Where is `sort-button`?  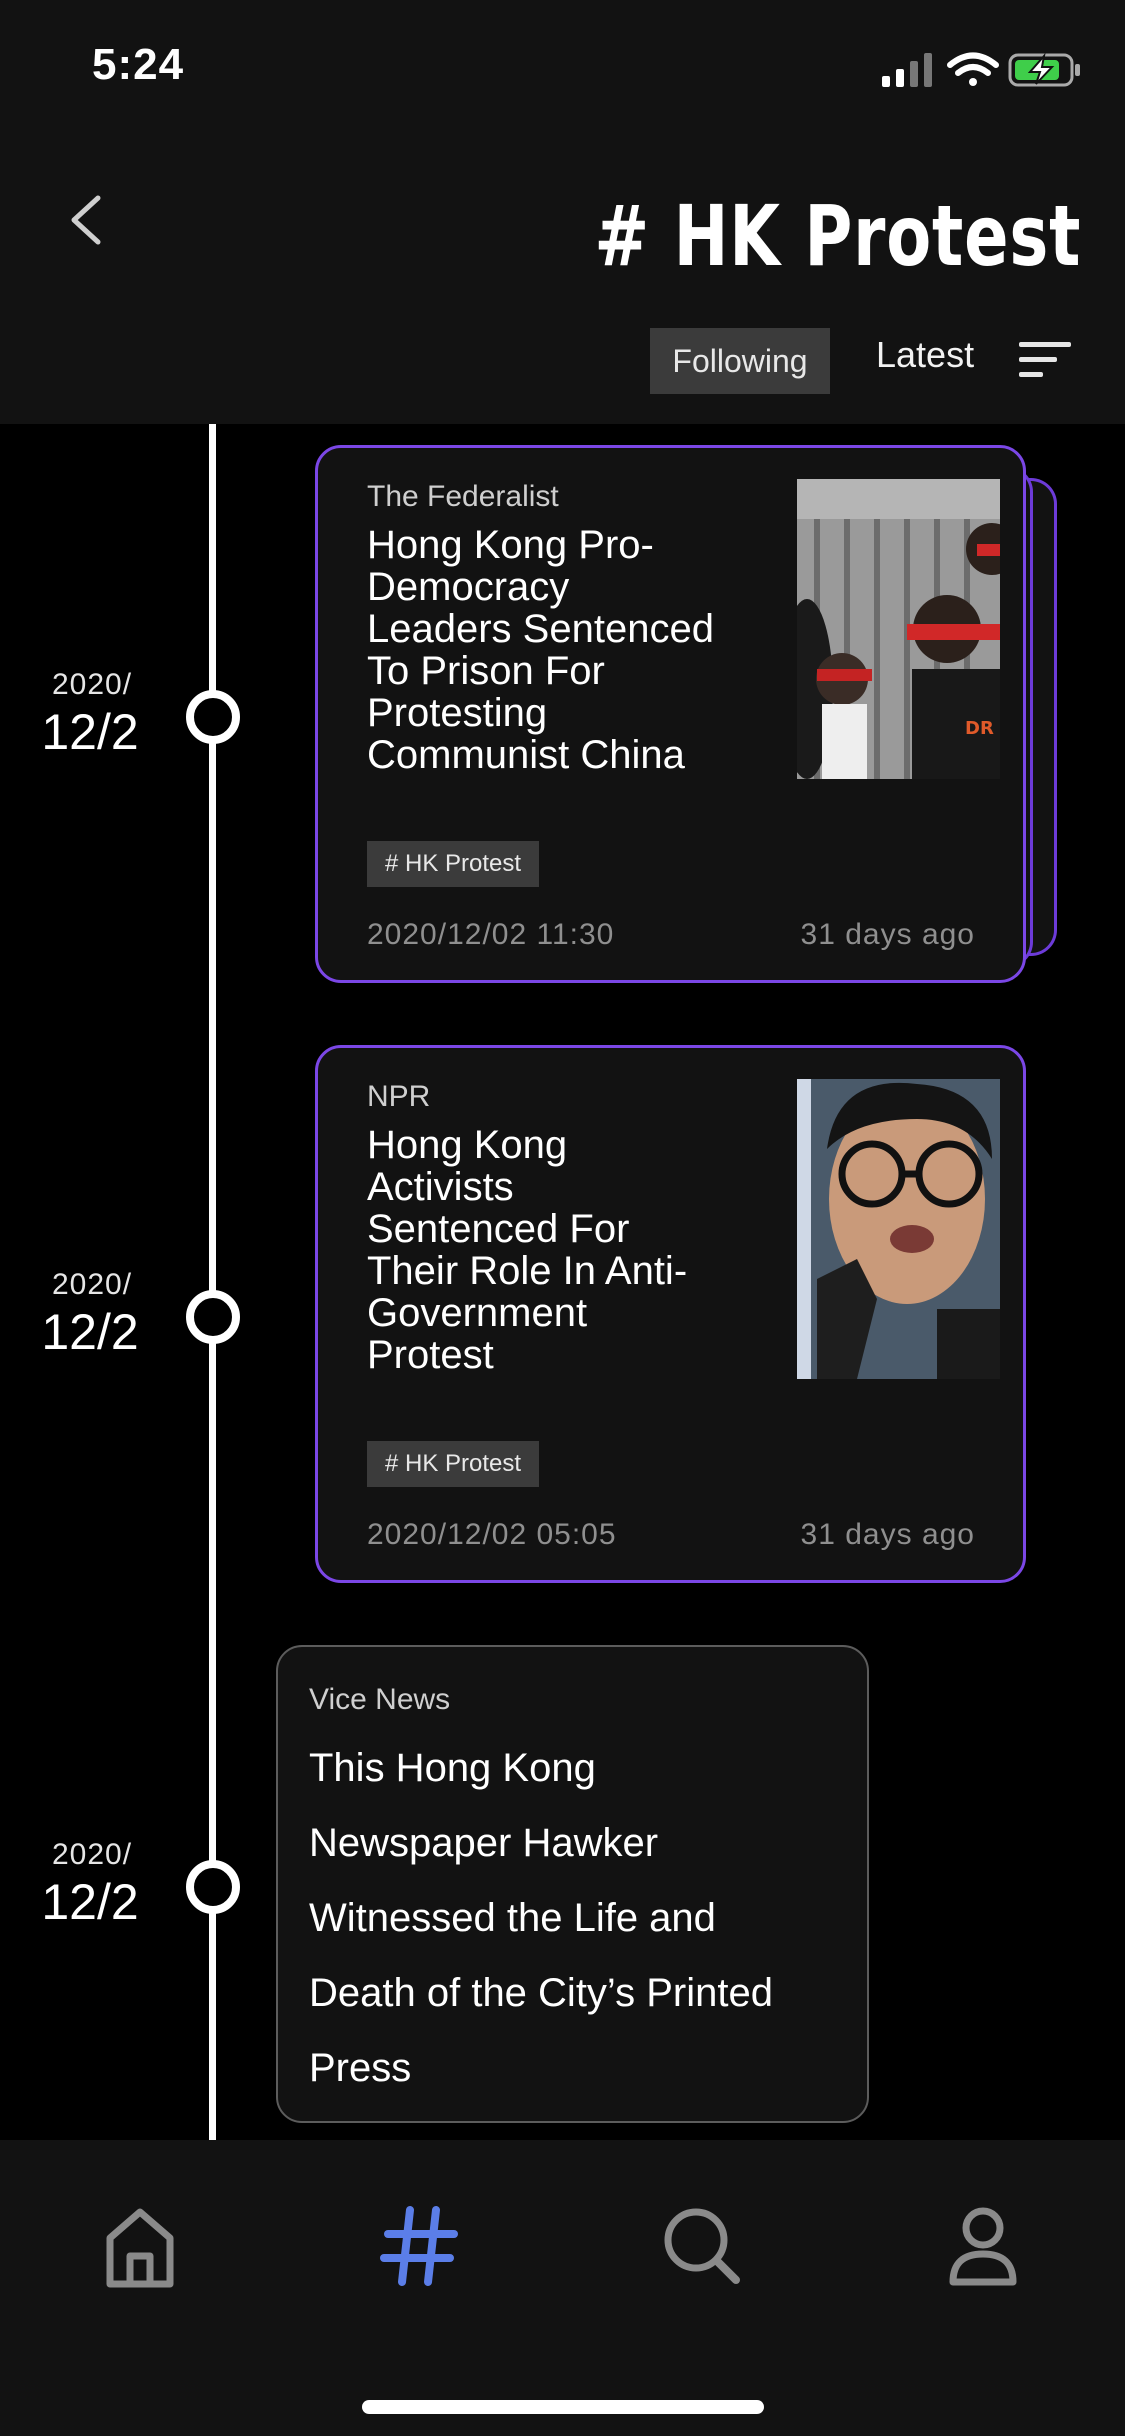 sort-button is located at coordinates (1045, 361).